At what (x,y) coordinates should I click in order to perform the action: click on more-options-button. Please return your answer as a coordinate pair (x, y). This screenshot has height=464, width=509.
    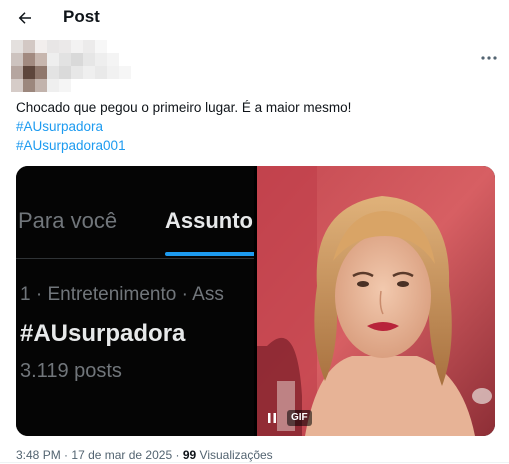
    Looking at the image, I should click on (489, 58).